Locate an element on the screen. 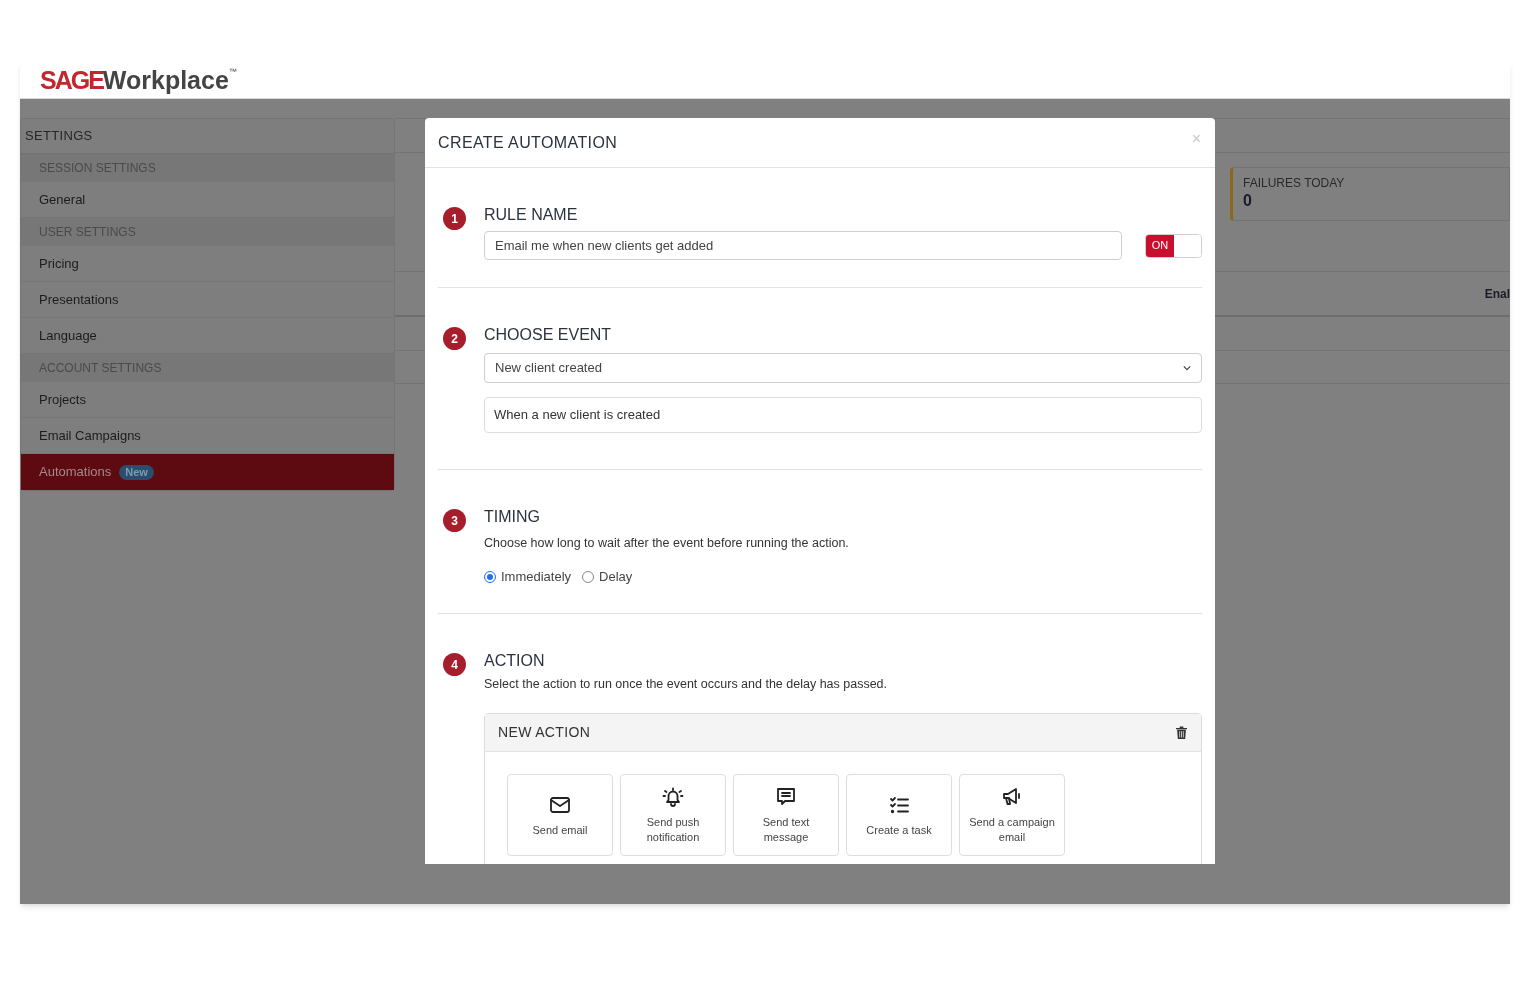  rule-name-field: Email me when new clients get added is located at coordinates (803, 245).